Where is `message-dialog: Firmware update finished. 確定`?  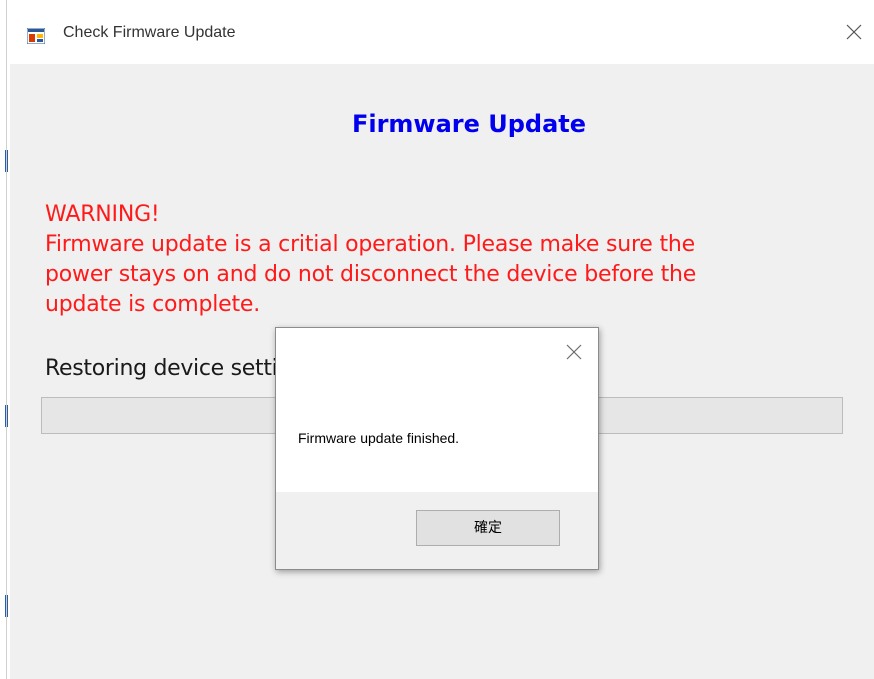 message-dialog: Firmware update finished. 確定 is located at coordinates (437, 448).